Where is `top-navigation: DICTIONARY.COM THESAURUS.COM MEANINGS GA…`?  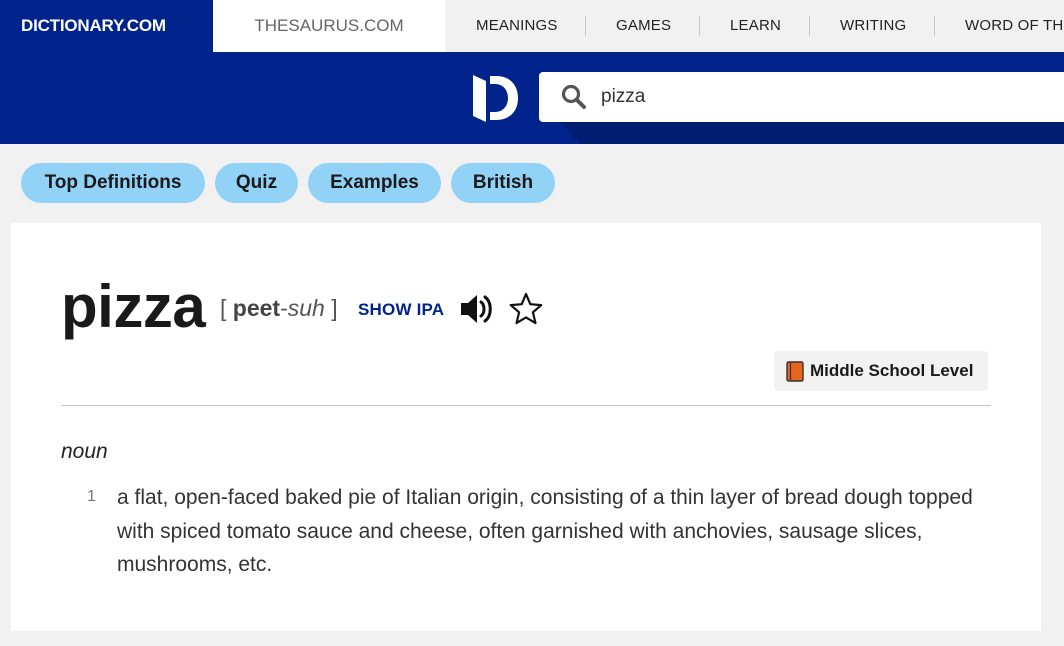
top-navigation: DICTIONARY.COM THESAURUS.COM MEANINGS GA… is located at coordinates (532, 26).